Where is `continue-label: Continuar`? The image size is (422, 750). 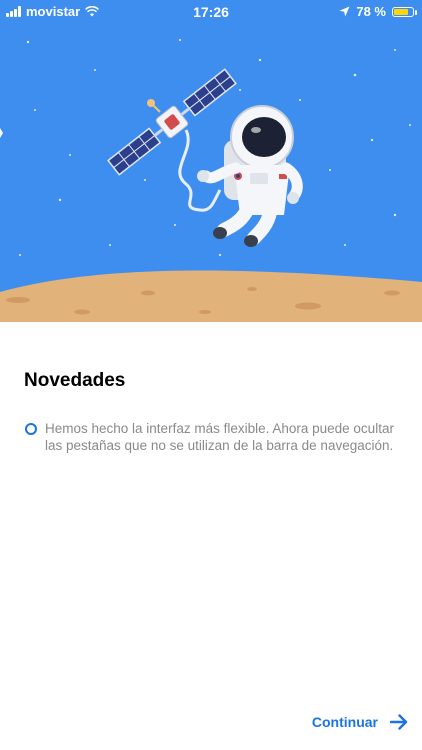
continue-label: Continuar is located at coordinates (344, 722).